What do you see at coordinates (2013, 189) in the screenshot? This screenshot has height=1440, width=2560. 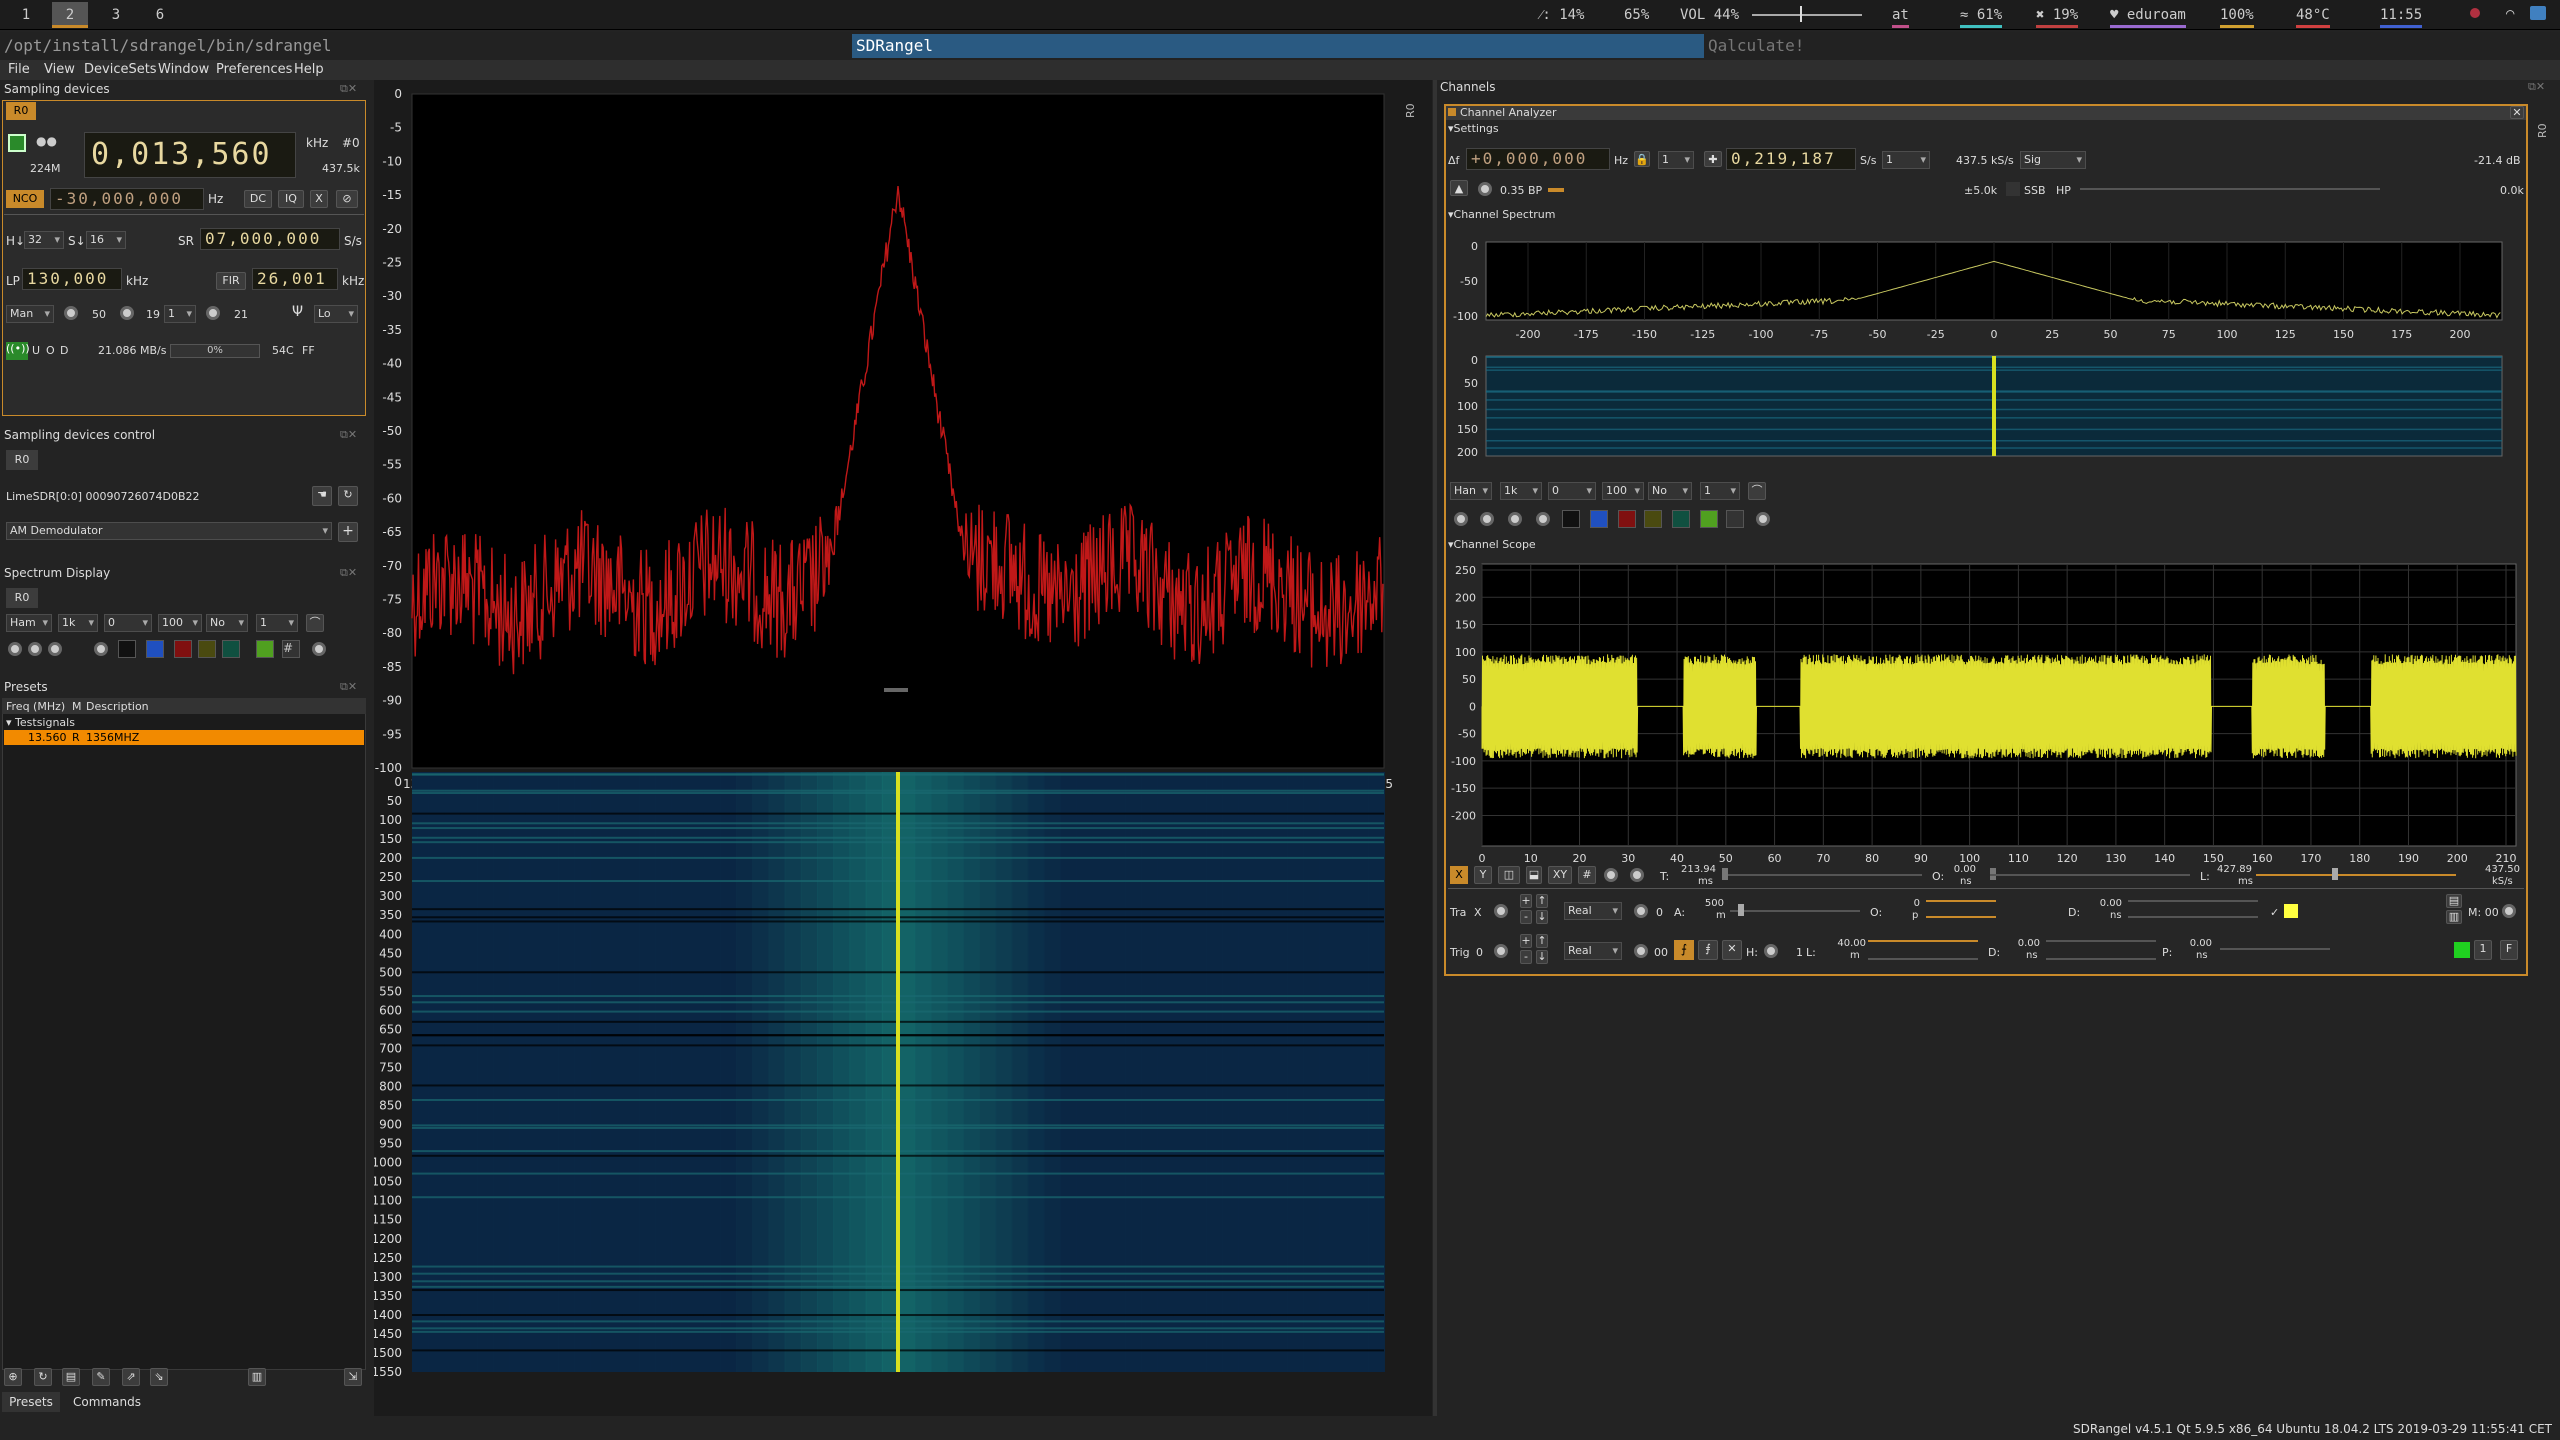 I see `ssb-checkbox` at bounding box center [2013, 189].